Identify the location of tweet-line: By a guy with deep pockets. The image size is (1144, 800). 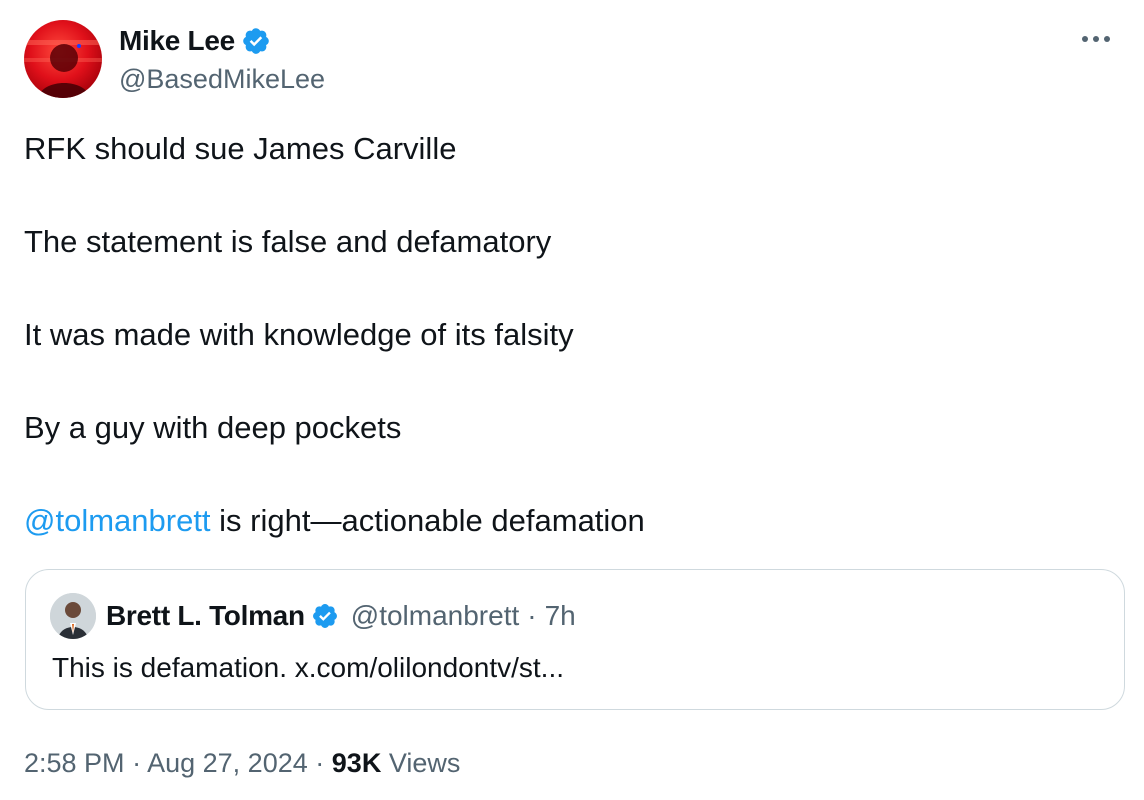
(213, 427).